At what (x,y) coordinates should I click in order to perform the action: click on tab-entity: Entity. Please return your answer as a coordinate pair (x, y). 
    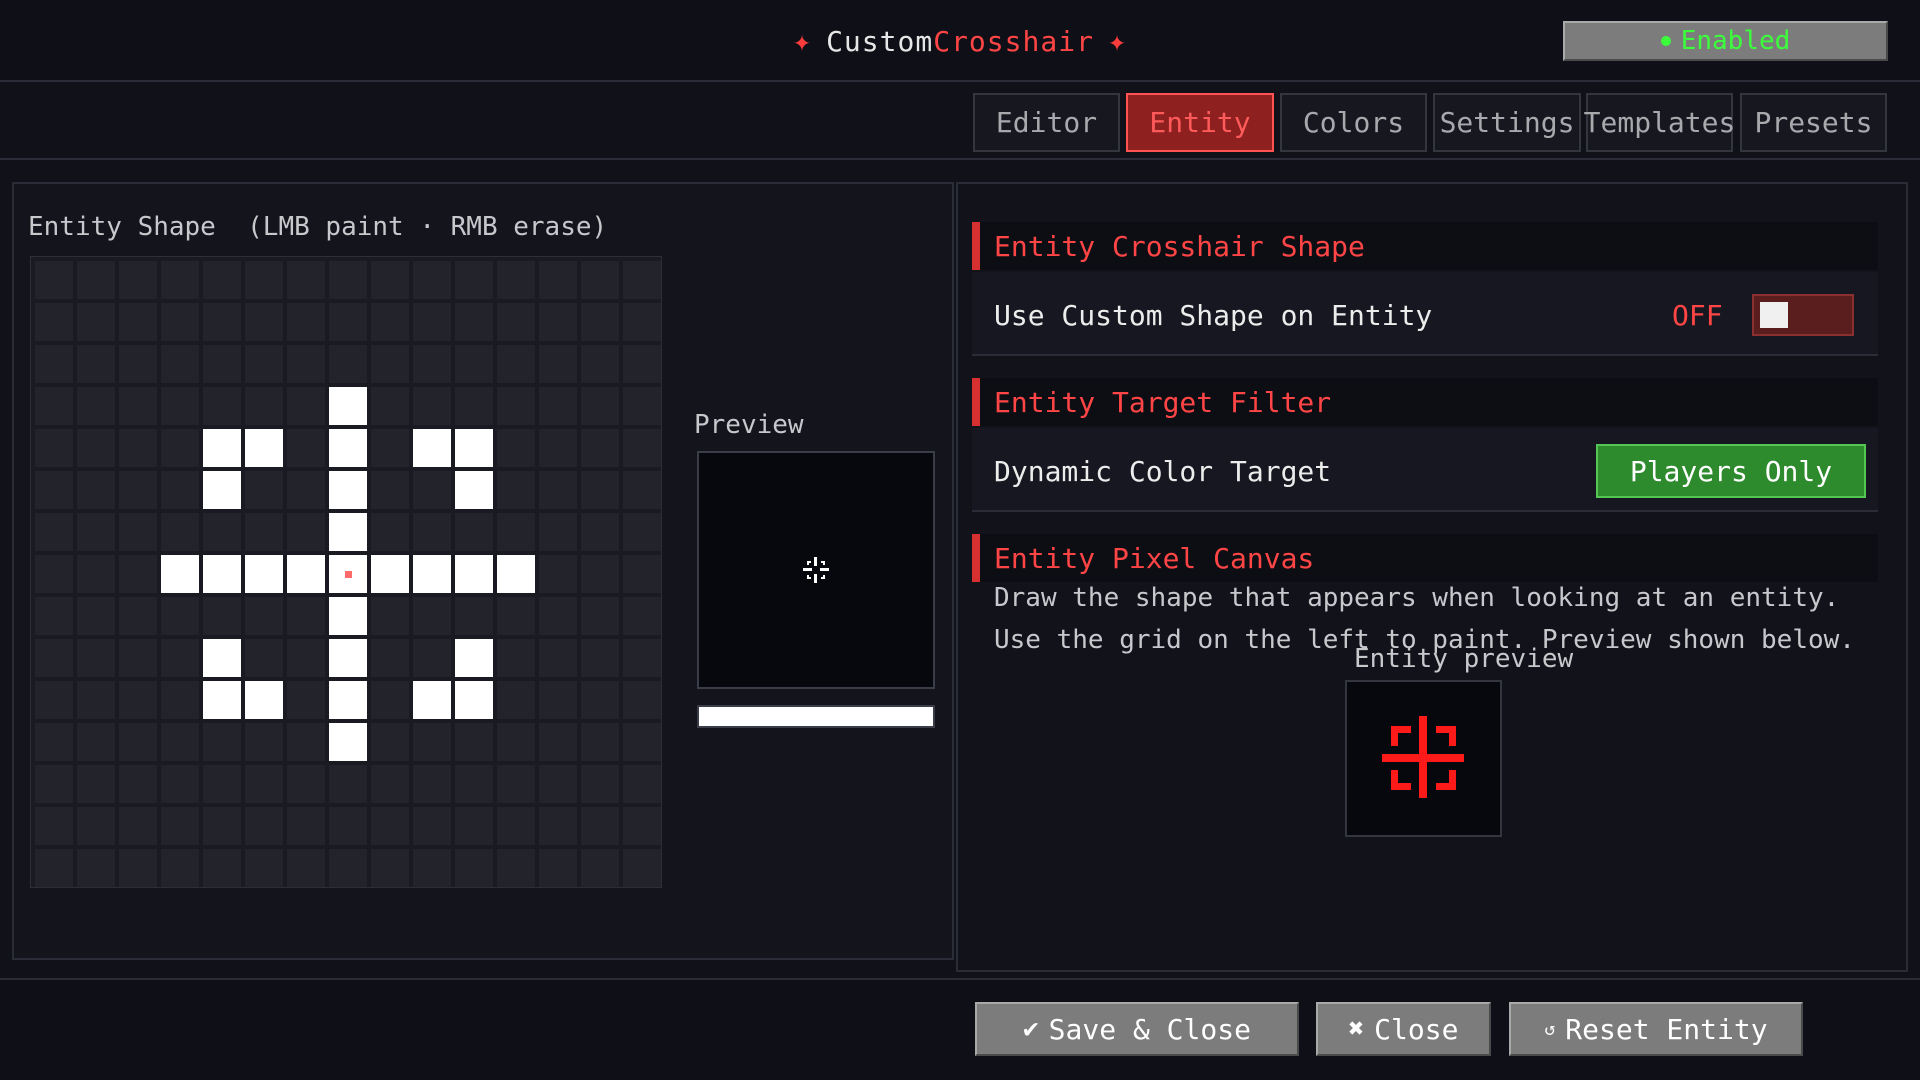
    Looking at the image, I should click on (1200, 122).